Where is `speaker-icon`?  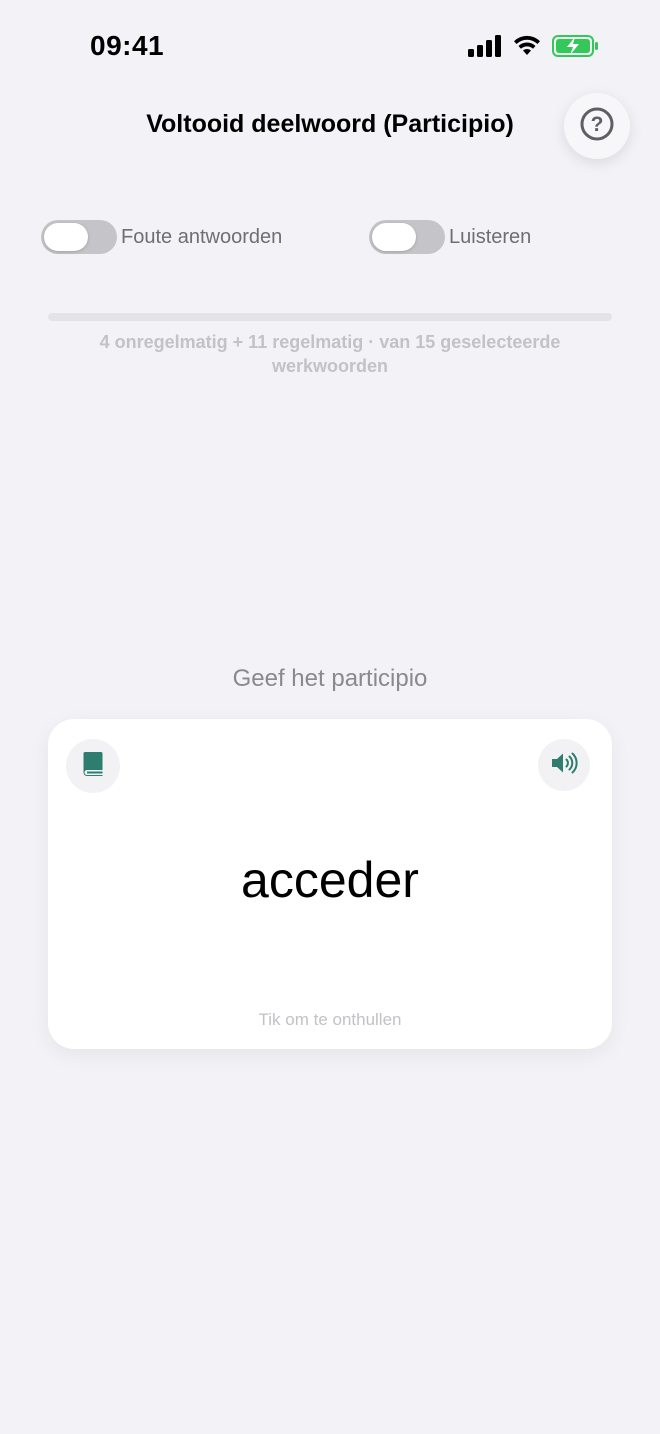 speaker-icon is located at coordinates (564, 765).